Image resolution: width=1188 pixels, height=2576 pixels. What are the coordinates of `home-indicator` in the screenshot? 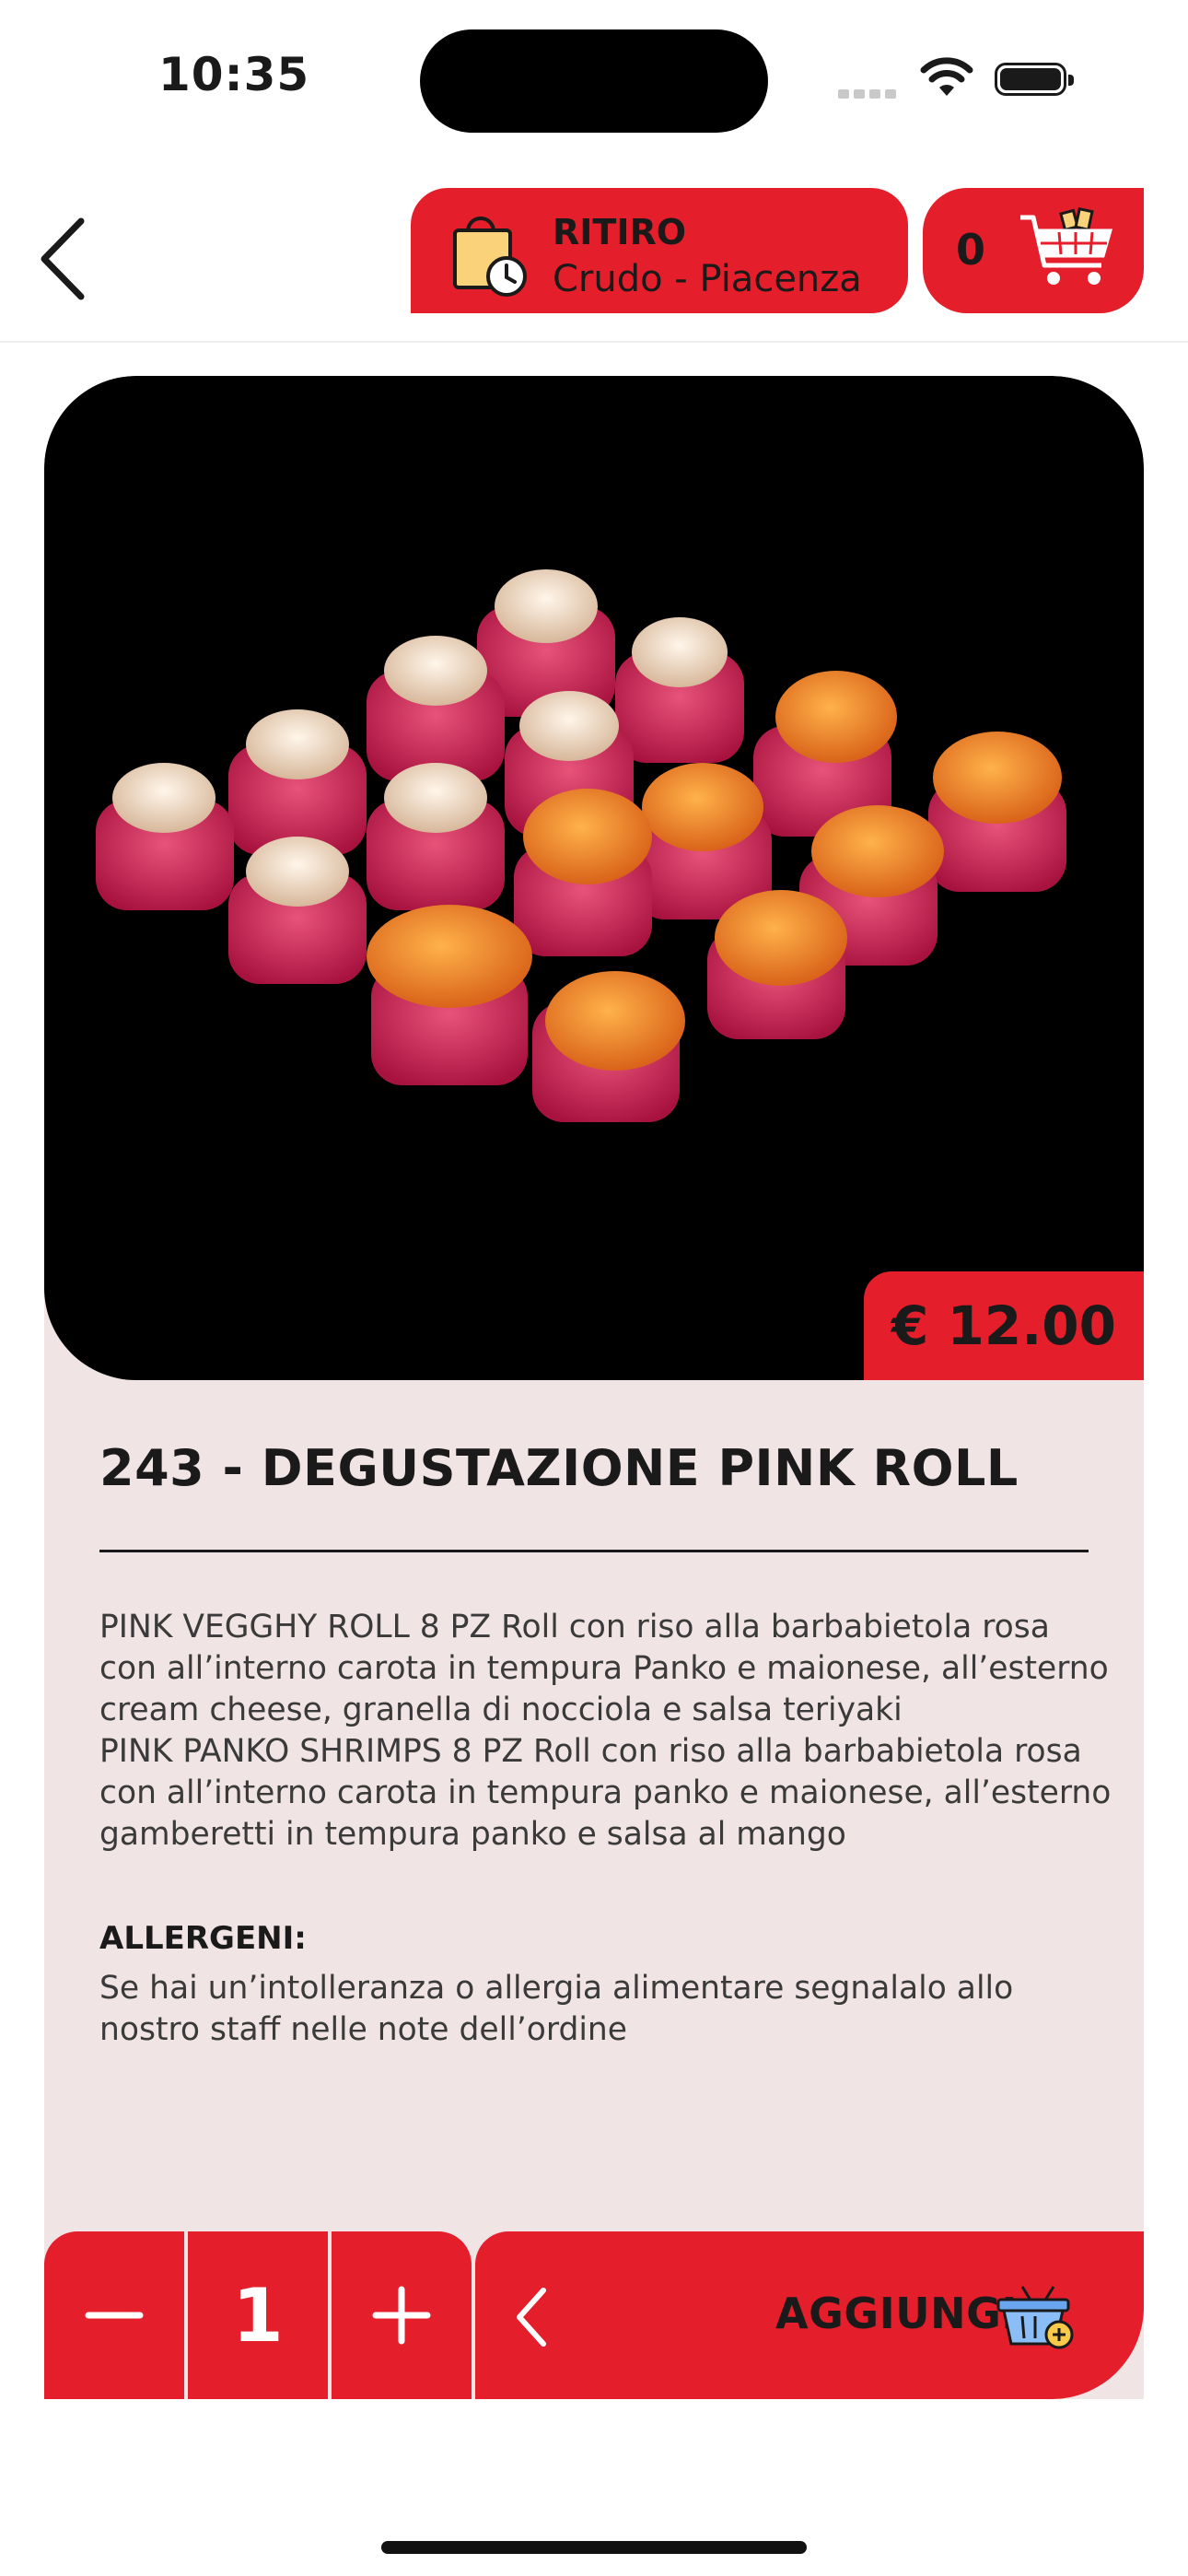 It's located at (594, 2547).